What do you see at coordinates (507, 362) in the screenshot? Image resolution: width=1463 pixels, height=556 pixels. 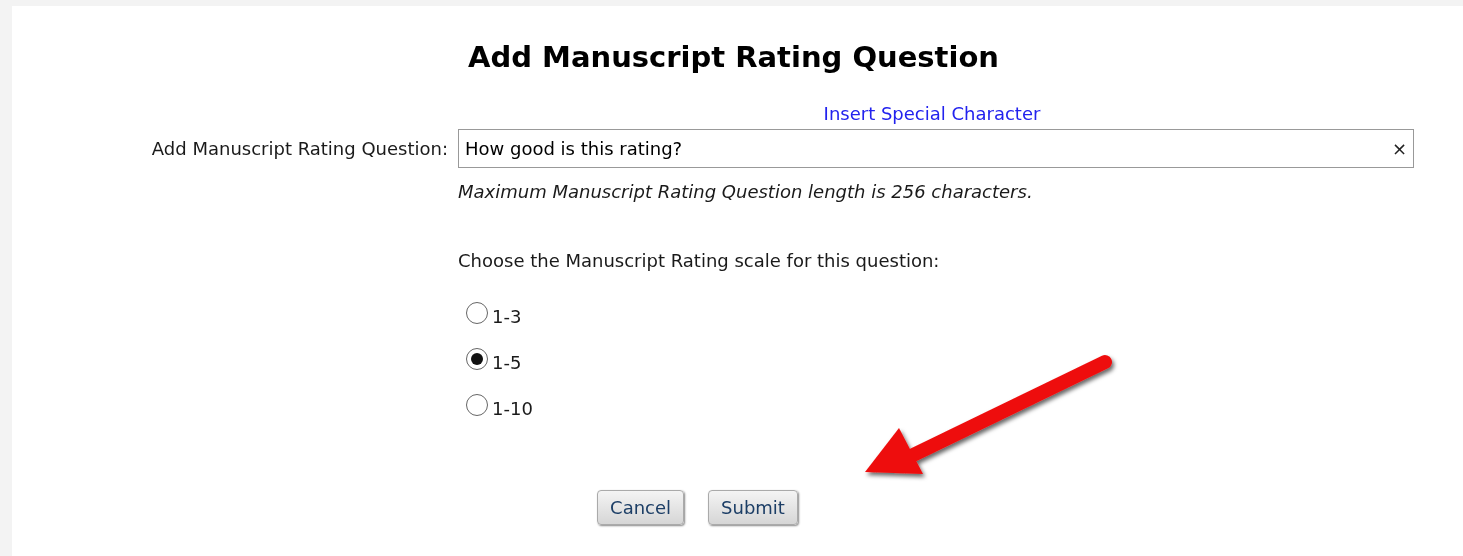 I see `radio-label: 1-5` at bounding box center [507, 362].